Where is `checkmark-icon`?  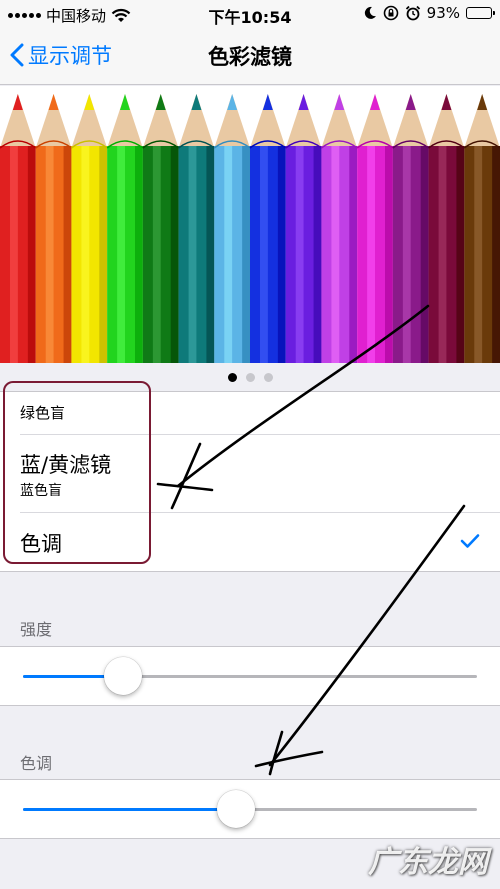
checkmark-icon is located at coordinates (470, 541).